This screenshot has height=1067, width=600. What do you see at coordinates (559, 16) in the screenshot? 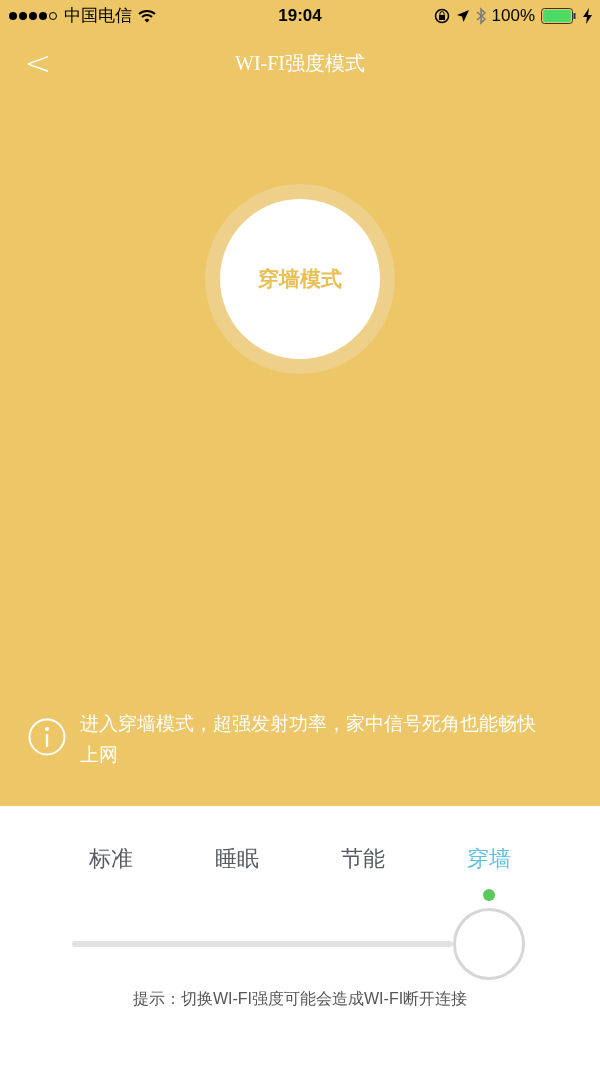
I see `battery-icon` at bounding box center [559, 16].